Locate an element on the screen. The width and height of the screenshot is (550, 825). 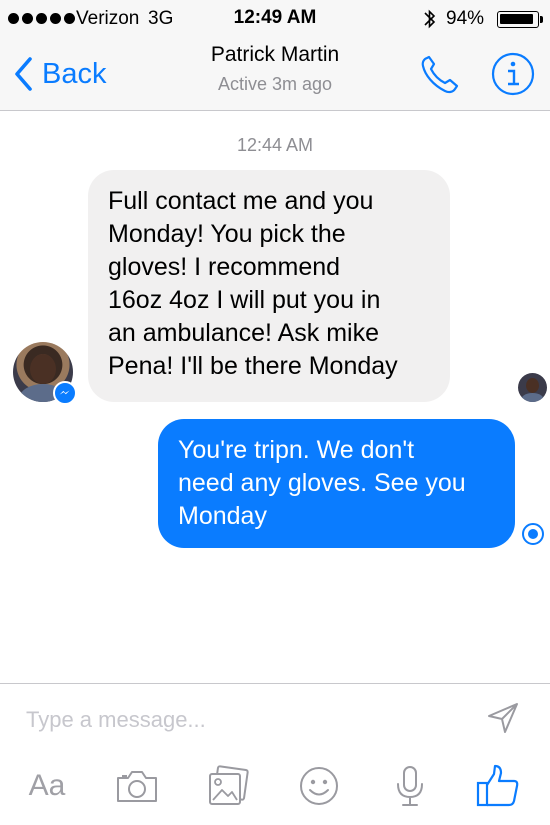
contact-status: Active 3m ago is located at coordinates (275, 84).